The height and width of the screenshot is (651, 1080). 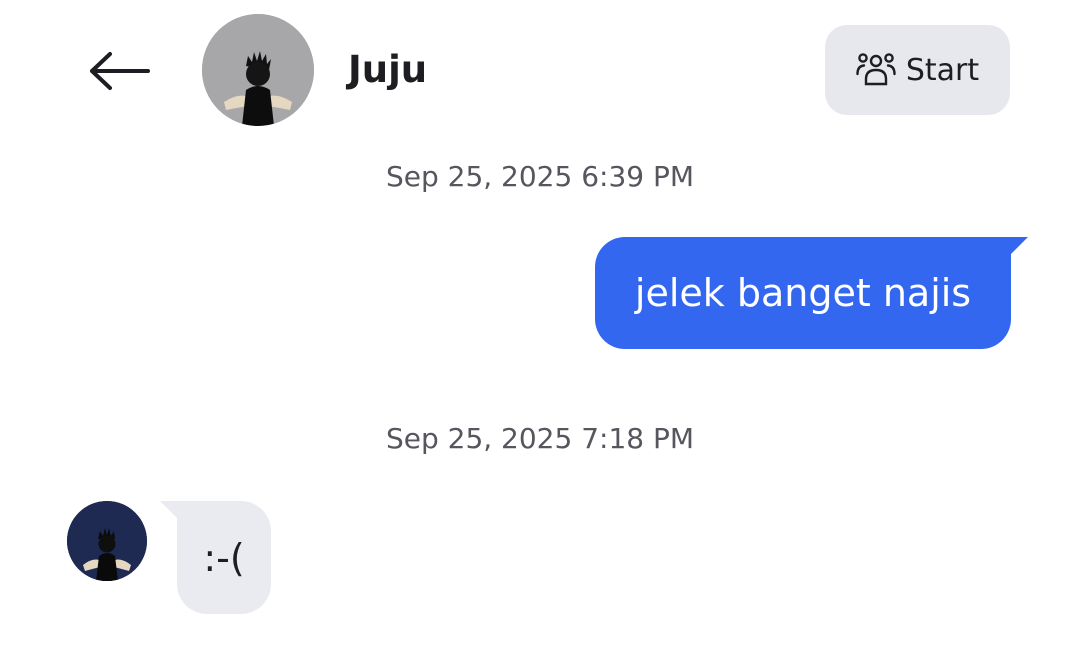 What do you see at coordinates (388, 69) in the screenshot?
I see `contact-name: Juju` at bounding box center [388, 69].